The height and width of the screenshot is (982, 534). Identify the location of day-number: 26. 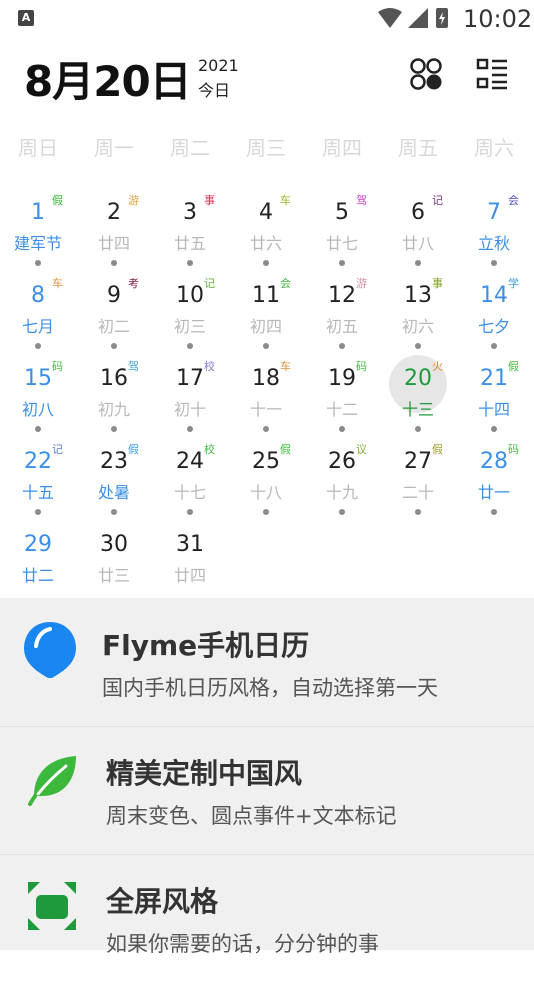
(342, 461).